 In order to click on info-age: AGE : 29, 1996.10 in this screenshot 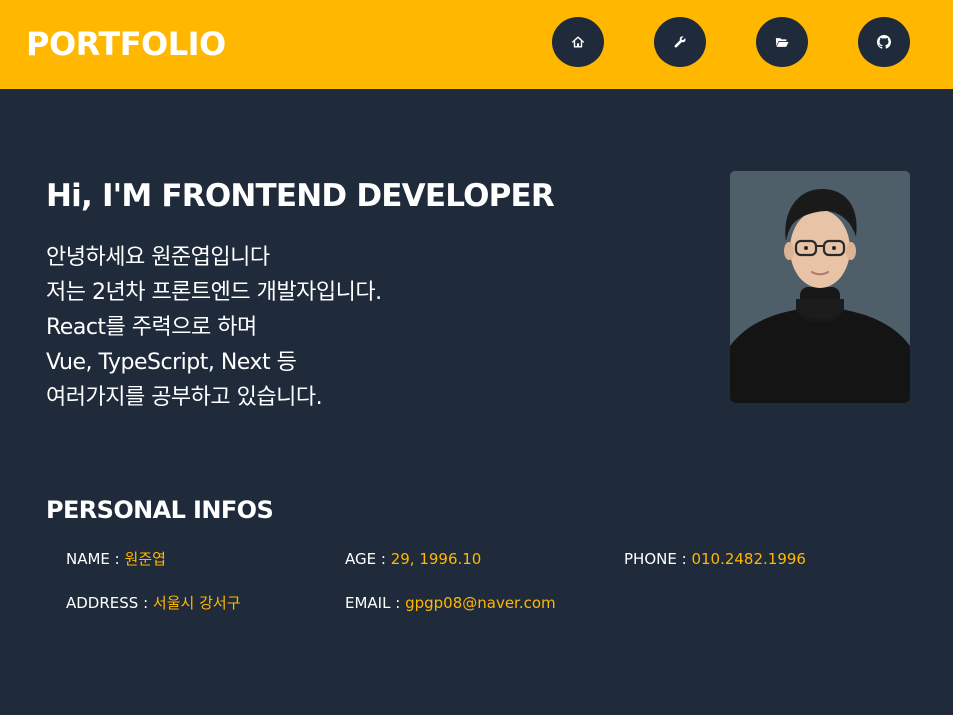, I will do `click(413, 559)`.